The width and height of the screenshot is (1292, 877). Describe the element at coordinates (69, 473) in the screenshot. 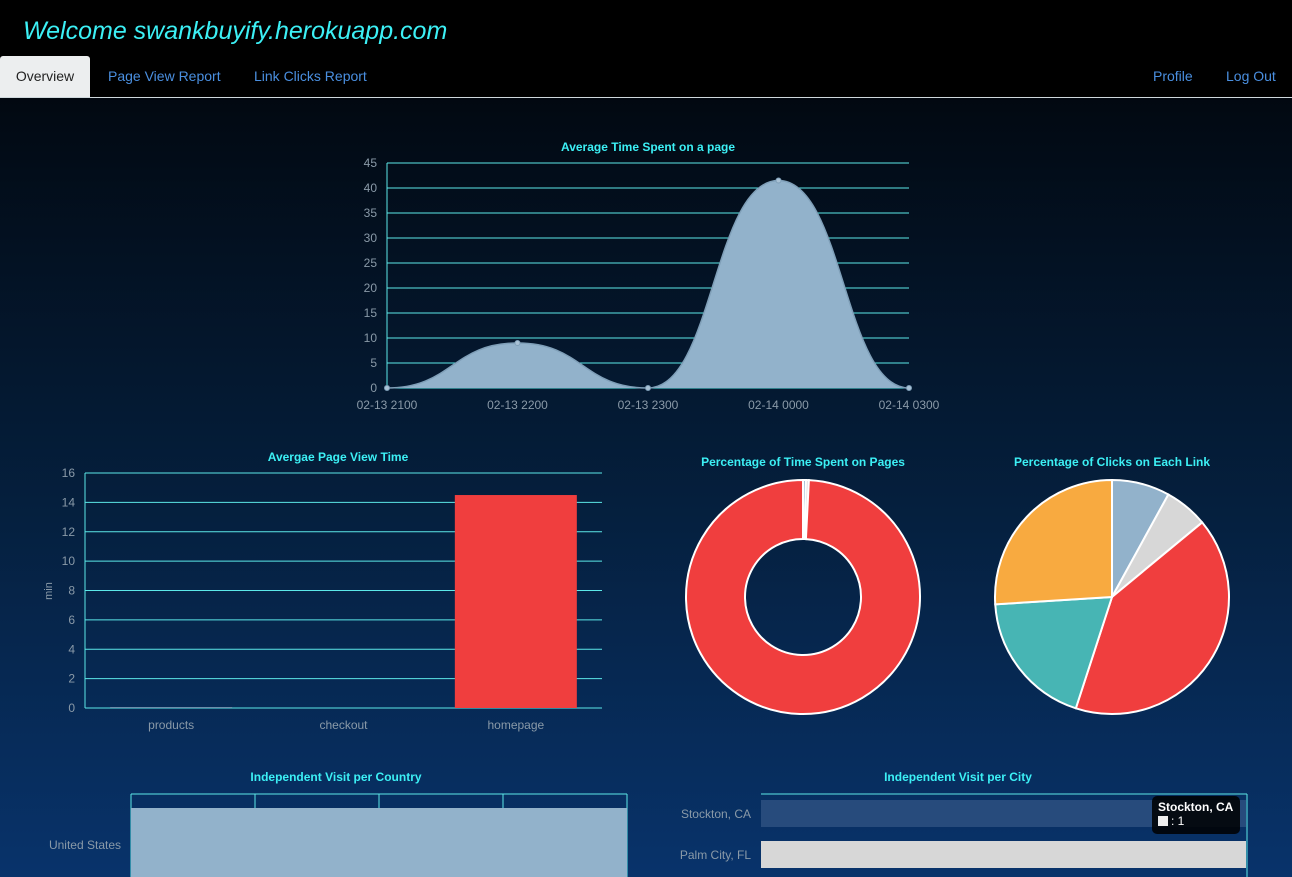

I see `y-tick-label: 16` at that location.